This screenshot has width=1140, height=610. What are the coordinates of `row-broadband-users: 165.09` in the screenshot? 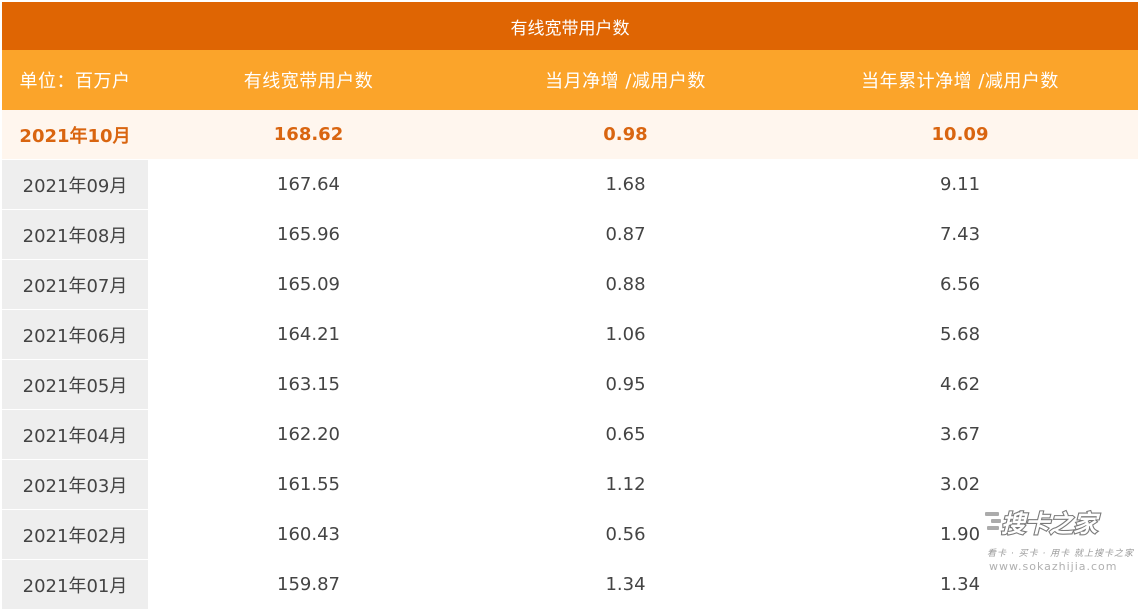 It's located at (308, 284).